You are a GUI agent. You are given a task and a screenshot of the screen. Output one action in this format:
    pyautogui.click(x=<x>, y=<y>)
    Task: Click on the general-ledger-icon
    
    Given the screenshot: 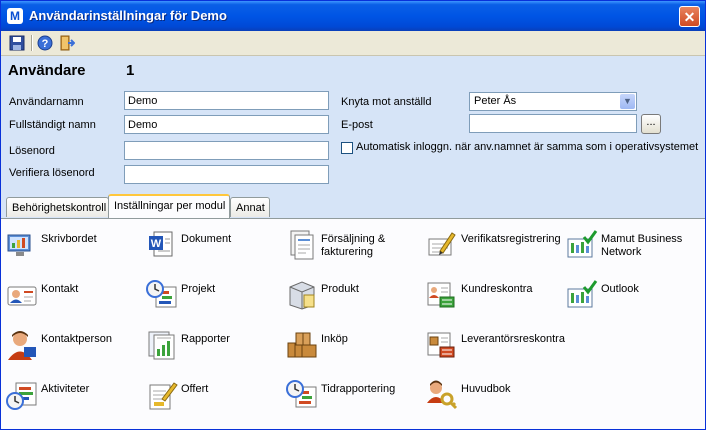 What is the action you would take?
    pyautogui.click(x=442, y=395)
    